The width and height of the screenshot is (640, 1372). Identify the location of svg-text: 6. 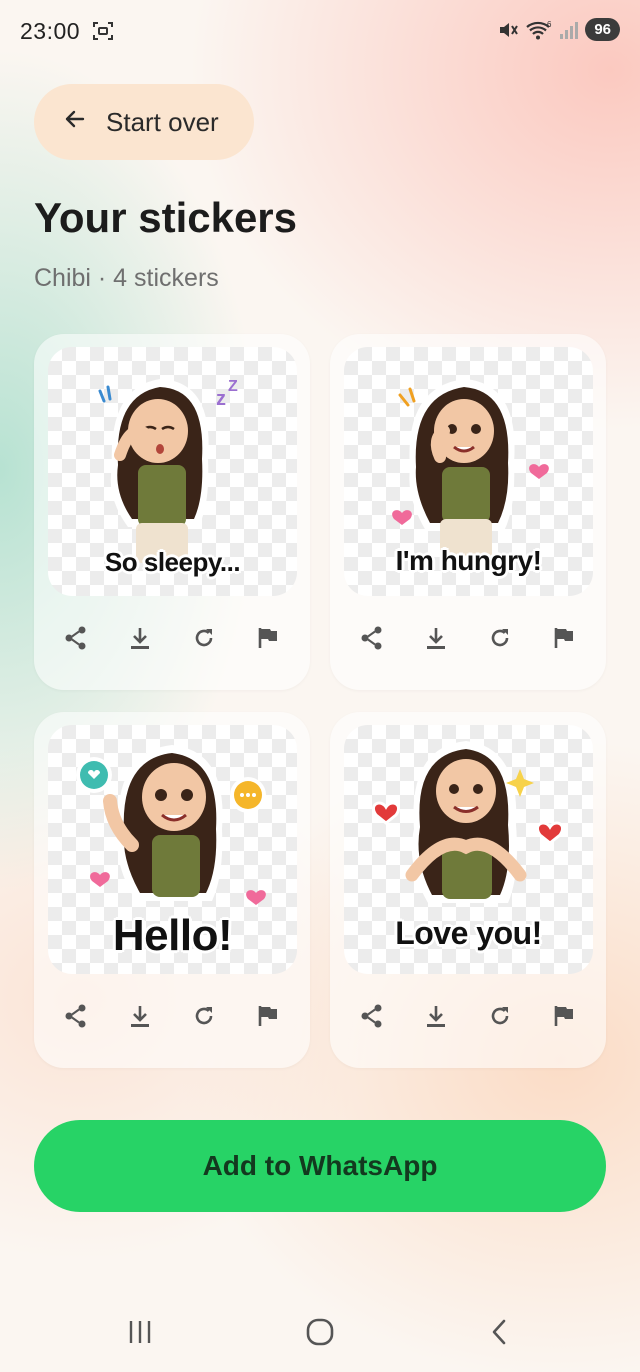
(549, 24).